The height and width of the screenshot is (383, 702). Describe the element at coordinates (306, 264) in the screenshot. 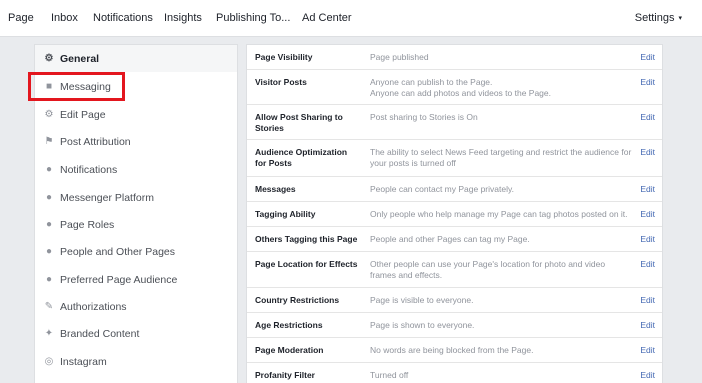

I see `setting-label: Page Location for Effects` at that location.